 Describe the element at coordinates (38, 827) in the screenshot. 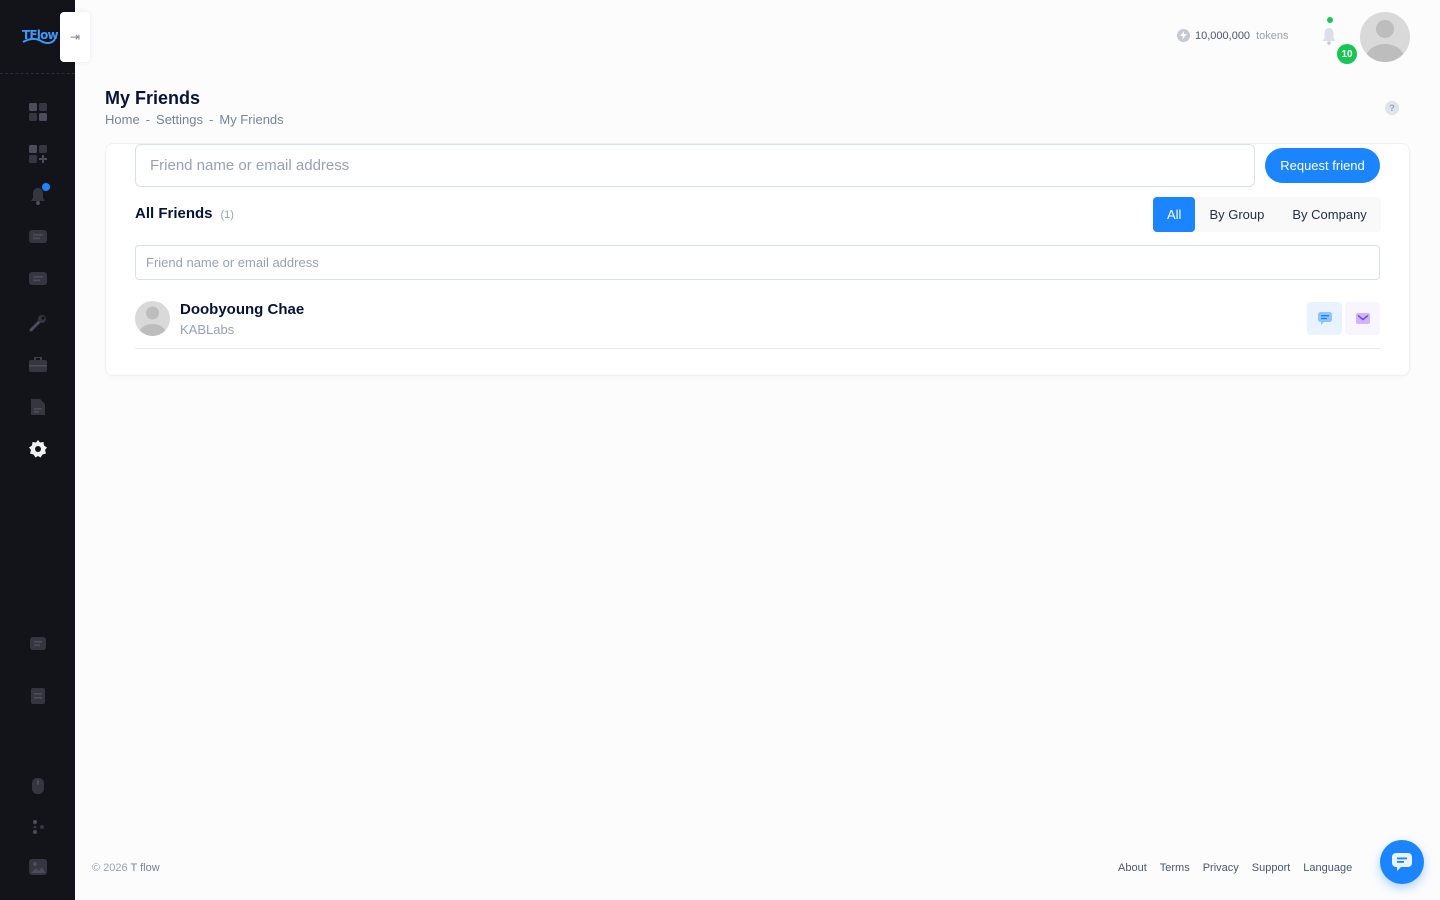

I see `dots-icon` at that location.